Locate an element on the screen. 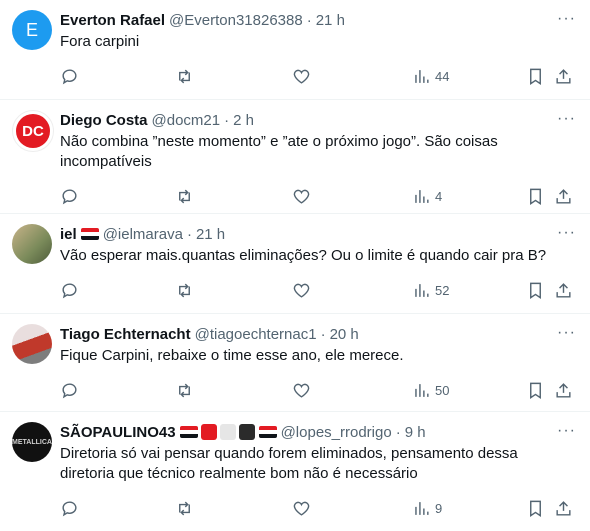 The width and height of the screenshot is (590, 531). views-count: 4 is located at coordinates (439, 196).